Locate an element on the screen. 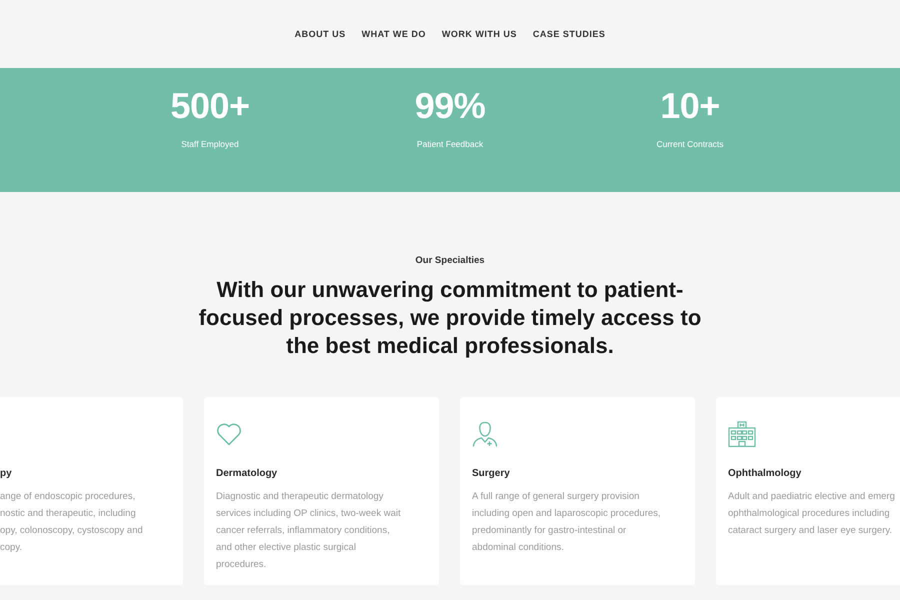  stat-label: Patient Feedback is located at coordinates (450, 144).